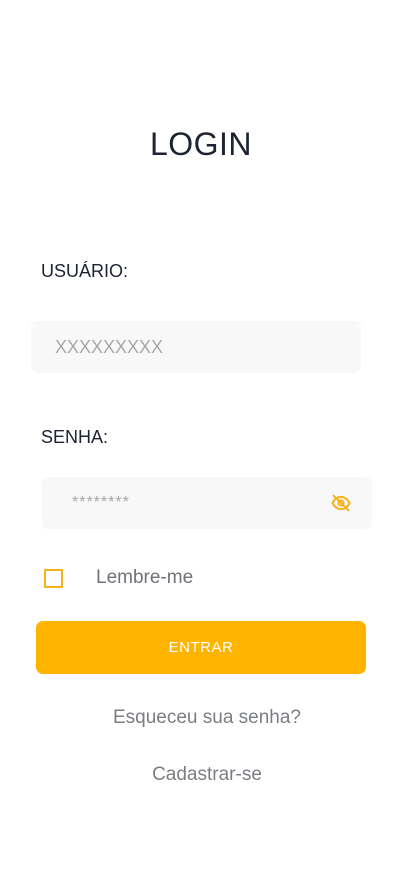 The height and width of the screenshot is (896, 414). I want to click on eye-off-icon, so click(341, 503).